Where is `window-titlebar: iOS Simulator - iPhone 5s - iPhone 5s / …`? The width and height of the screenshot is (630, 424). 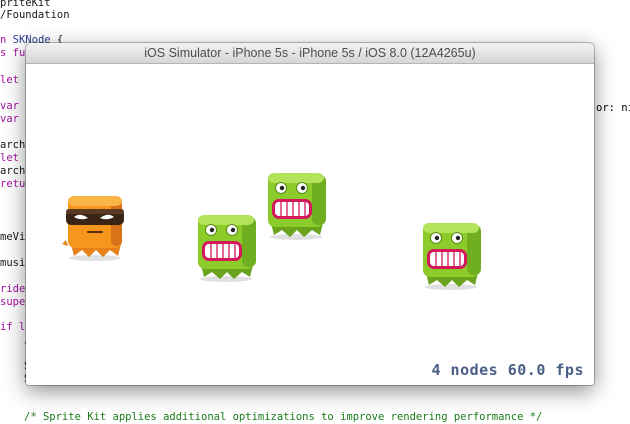
window-titlebar: iOS Simulator - iPhone 5s - iPhone 5s / … is located at coordinates (310, 53).